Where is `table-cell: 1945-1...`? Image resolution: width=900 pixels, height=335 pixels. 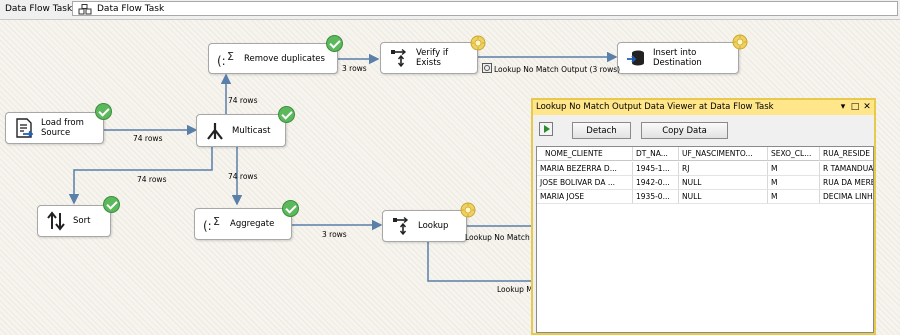
table-cell: 1945-1... is located at coordinates (656, 169).